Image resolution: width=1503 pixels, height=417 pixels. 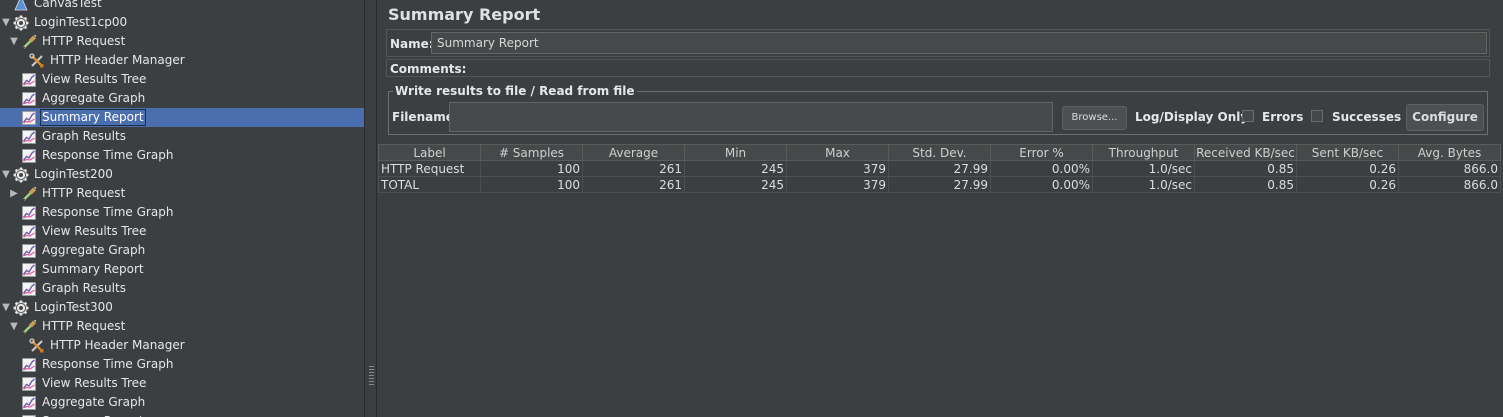 I want to click on configure-button: Configure, so click(x=1445, y=117).